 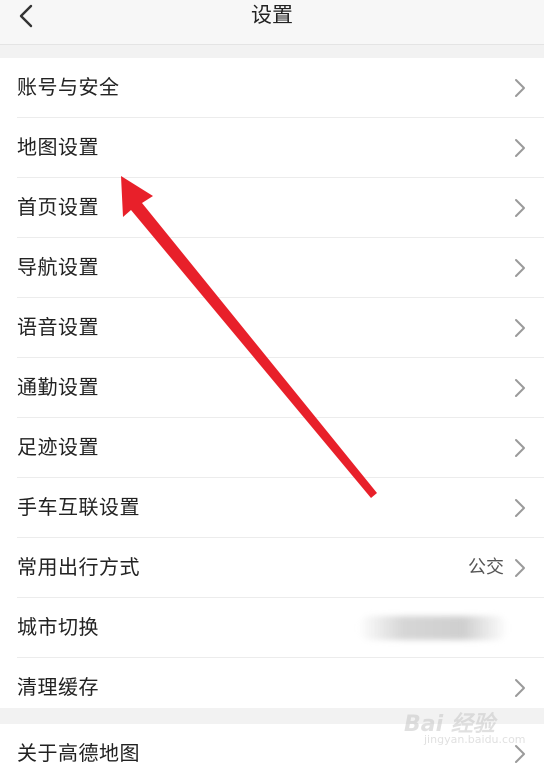 I want to click on setting-row-clear-cache: 清理缓存, so click(x=280, y=687).